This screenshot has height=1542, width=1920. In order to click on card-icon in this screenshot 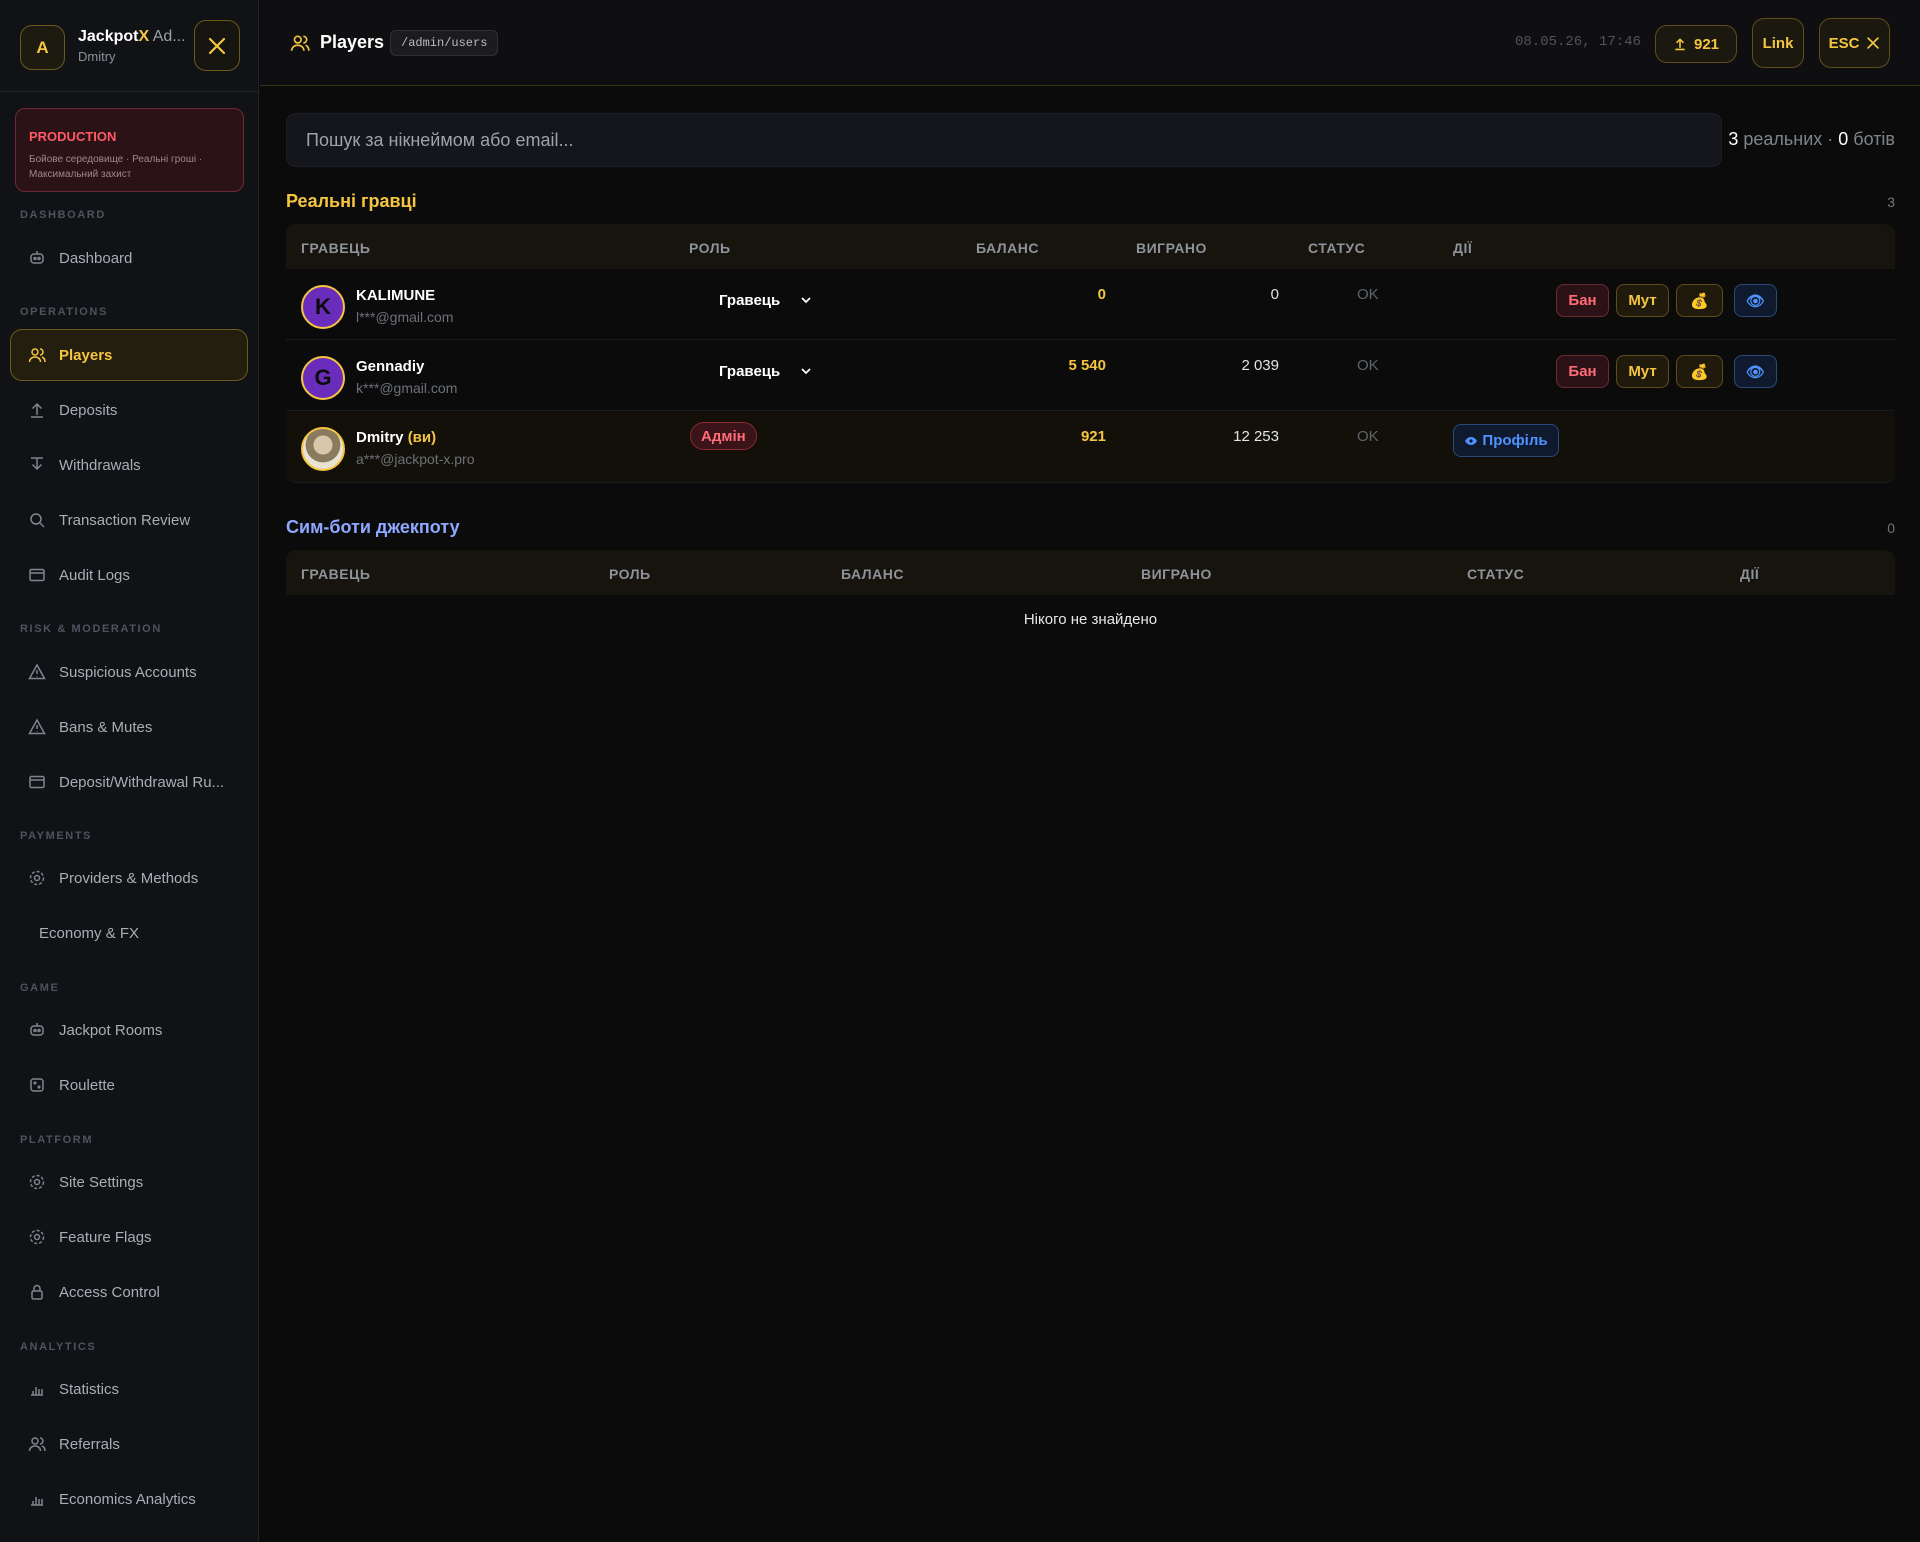, I will do `click(37, 782)`.